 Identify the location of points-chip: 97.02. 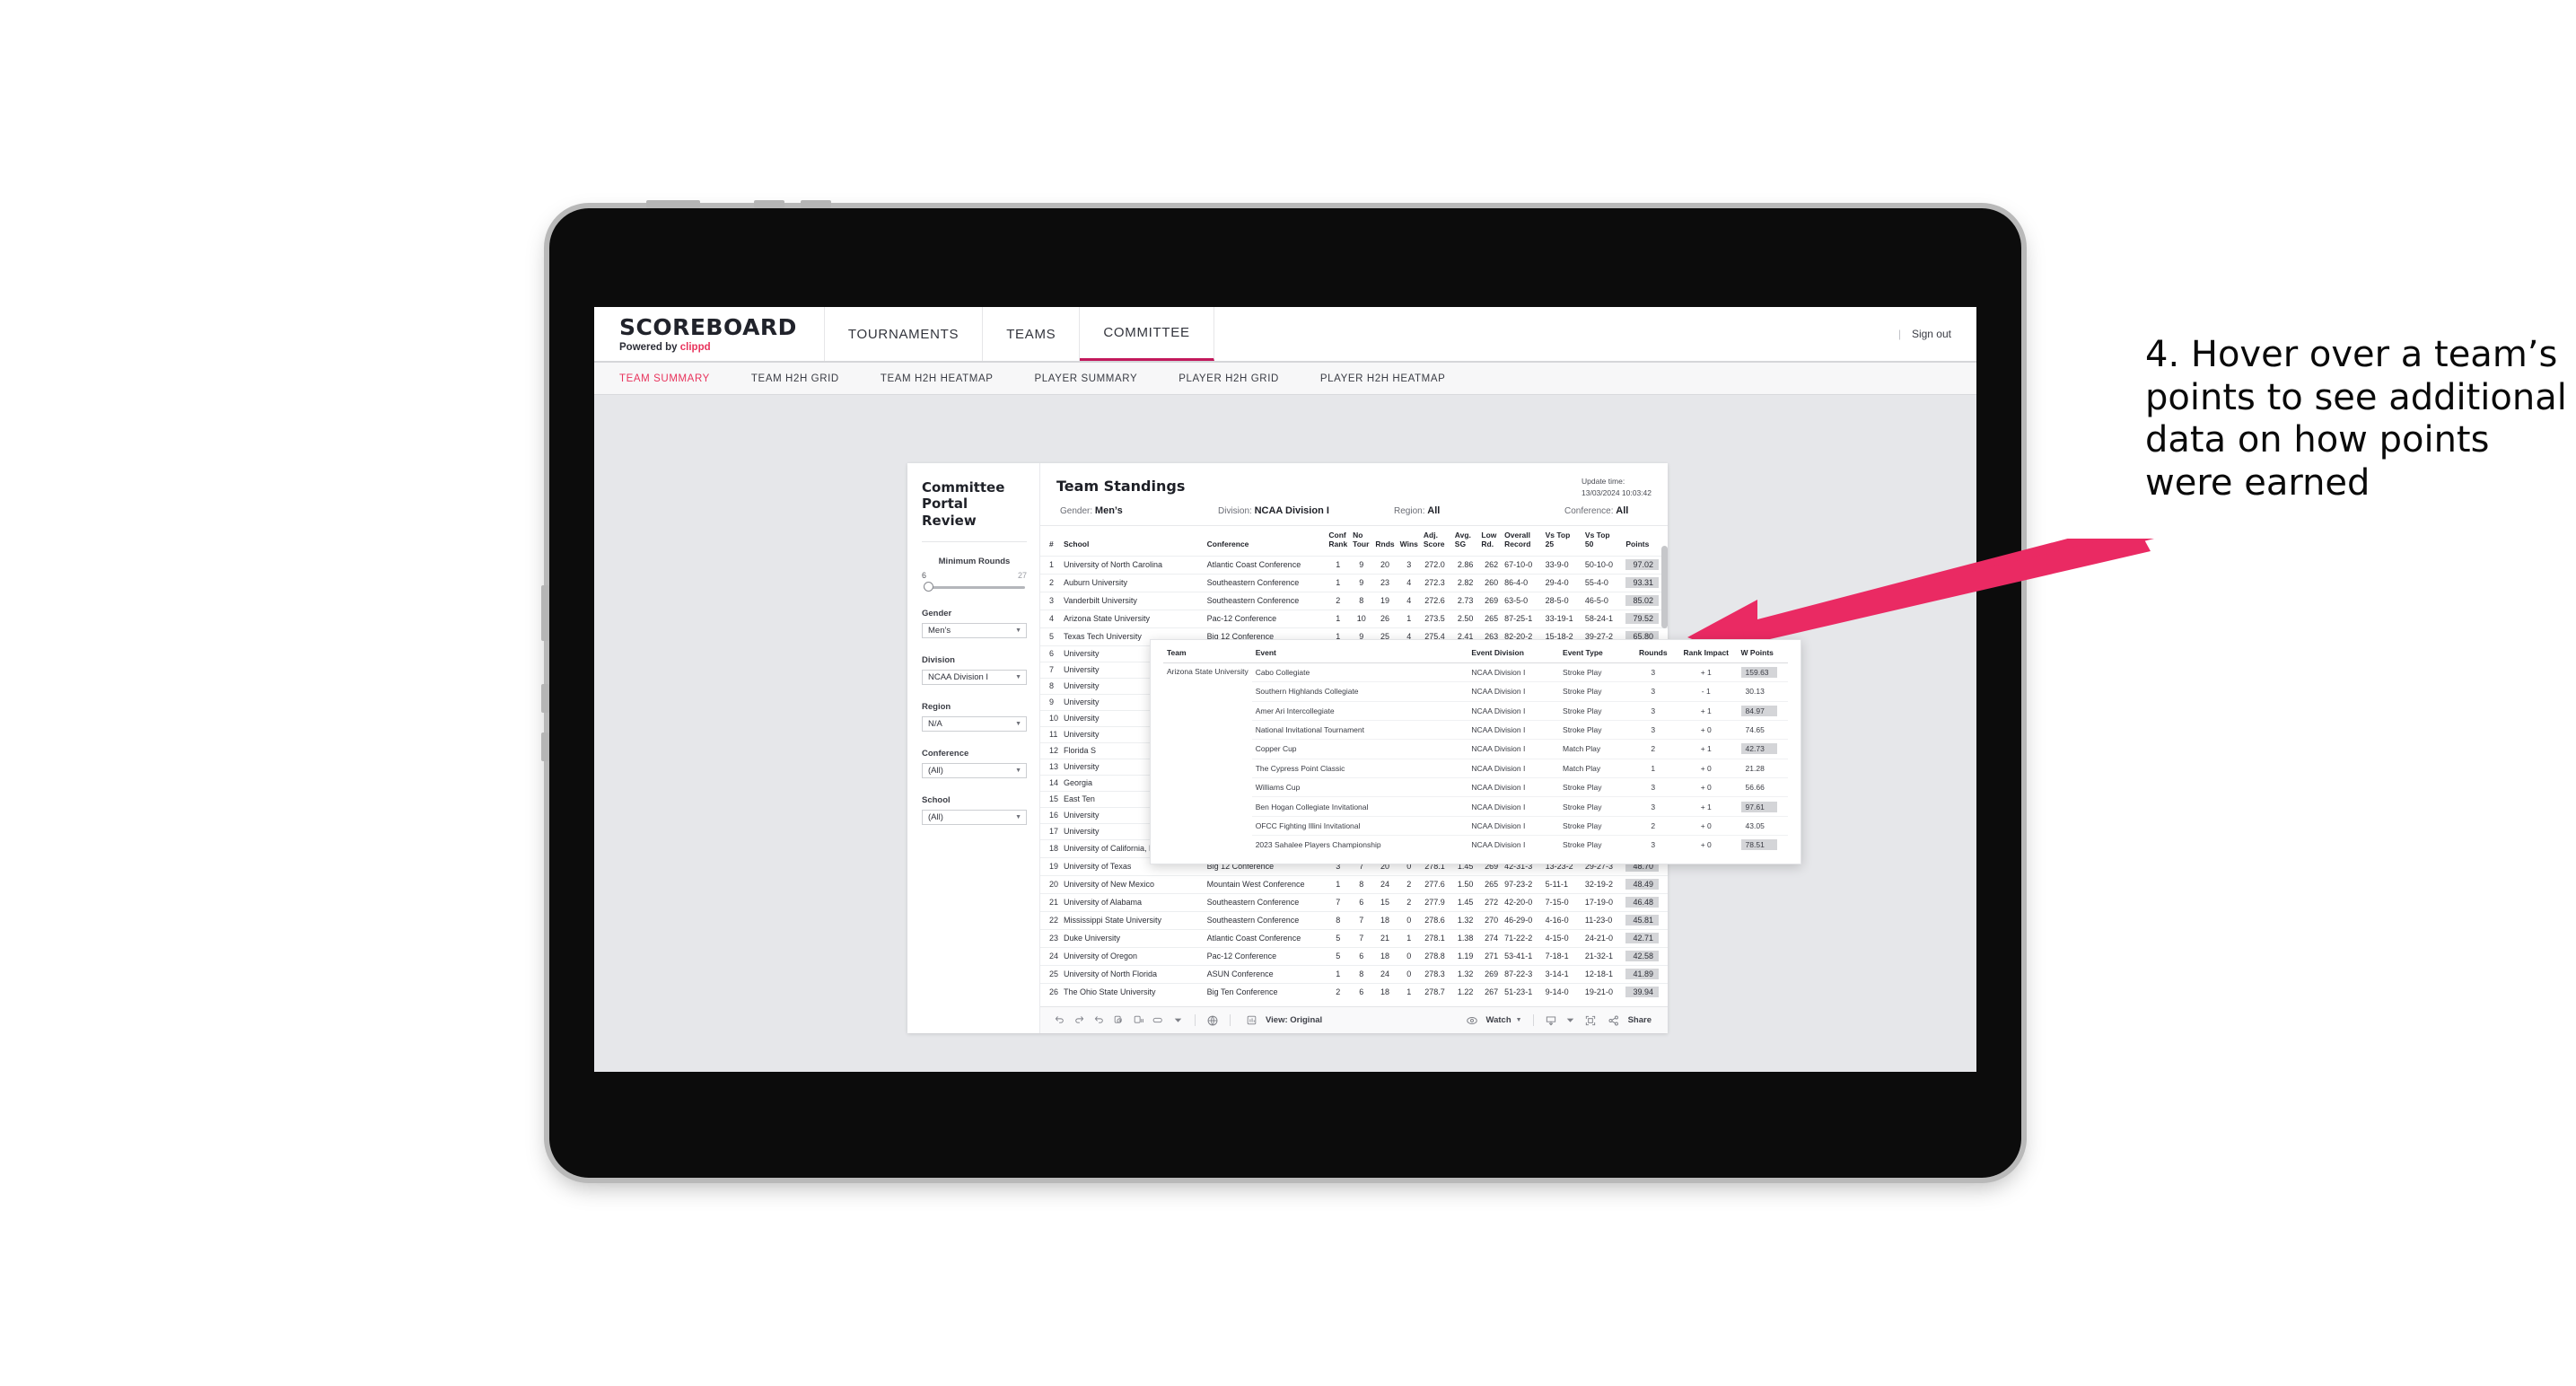
(1642, 565).